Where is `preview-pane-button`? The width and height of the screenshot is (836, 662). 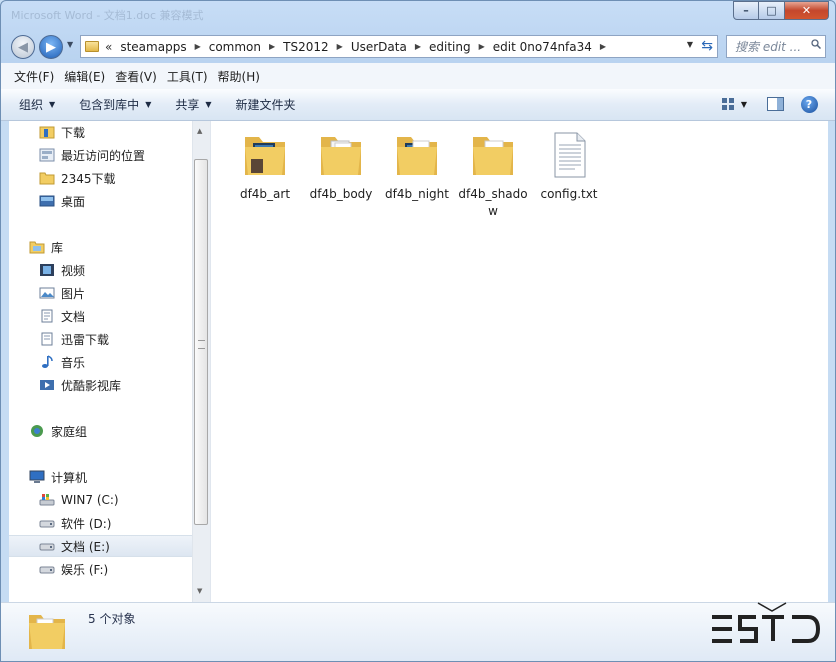 preview-pane-button is located at coordinates (775, 104).